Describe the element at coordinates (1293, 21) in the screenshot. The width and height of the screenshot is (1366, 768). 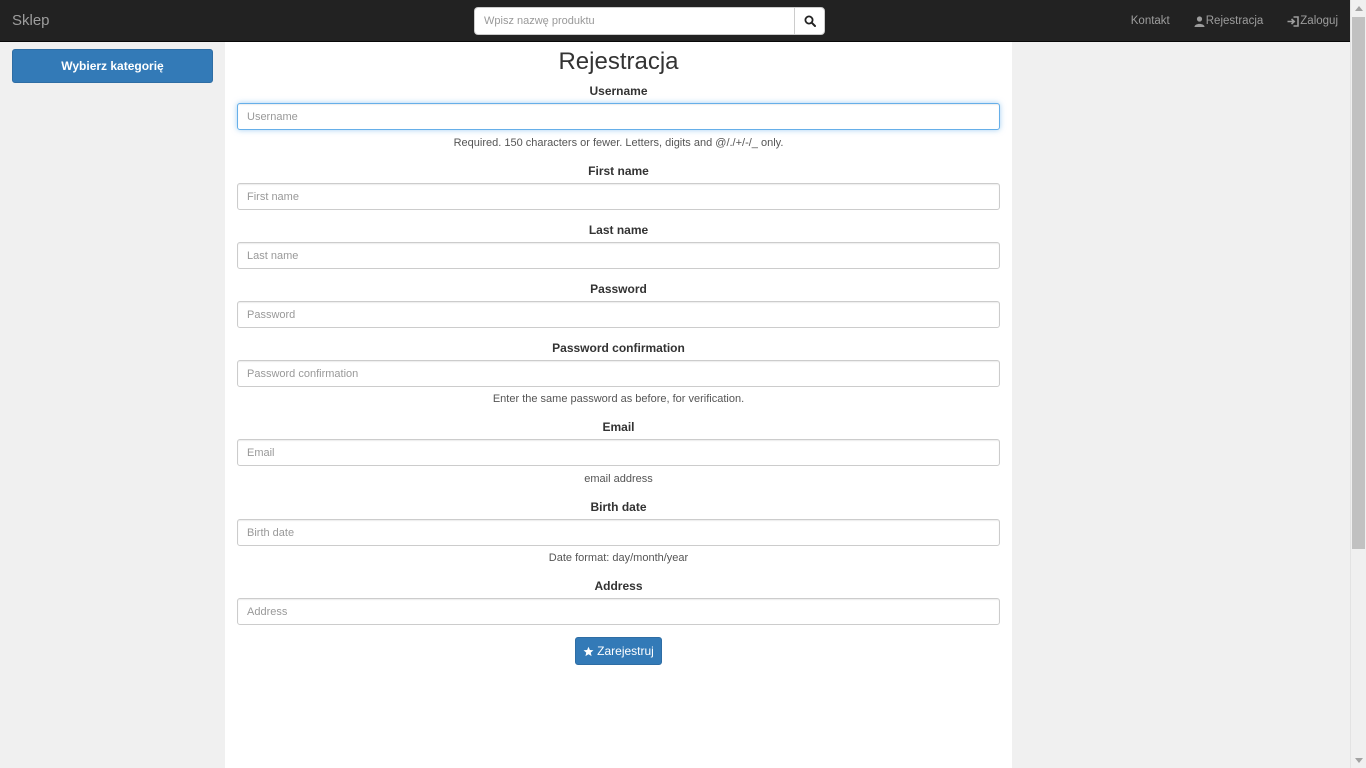
I see `log-in-icon` at that location.